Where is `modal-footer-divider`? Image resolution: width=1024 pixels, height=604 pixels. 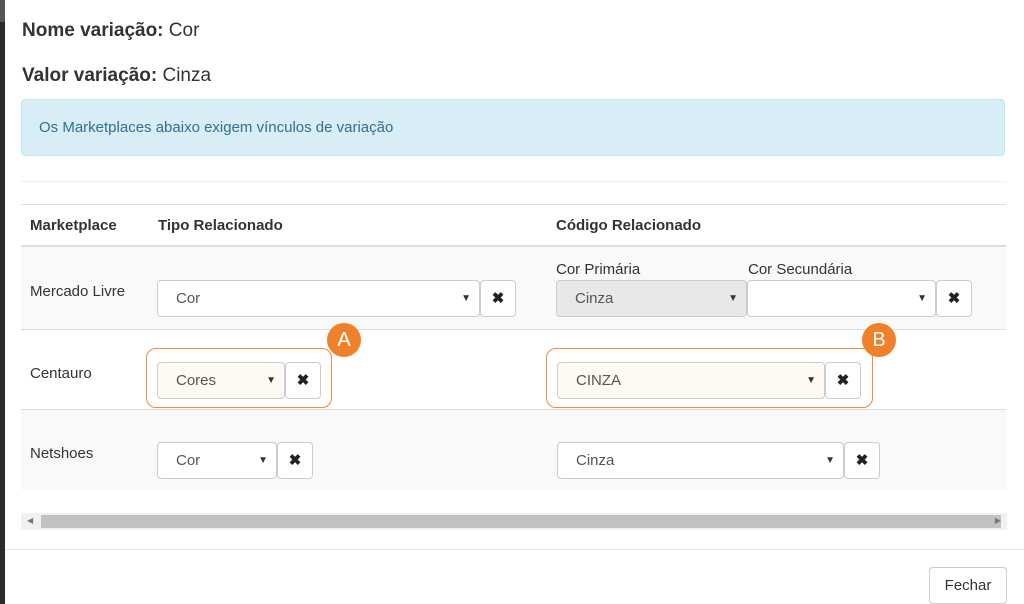 modal-footer-divider is located at coordinates (514, 549).